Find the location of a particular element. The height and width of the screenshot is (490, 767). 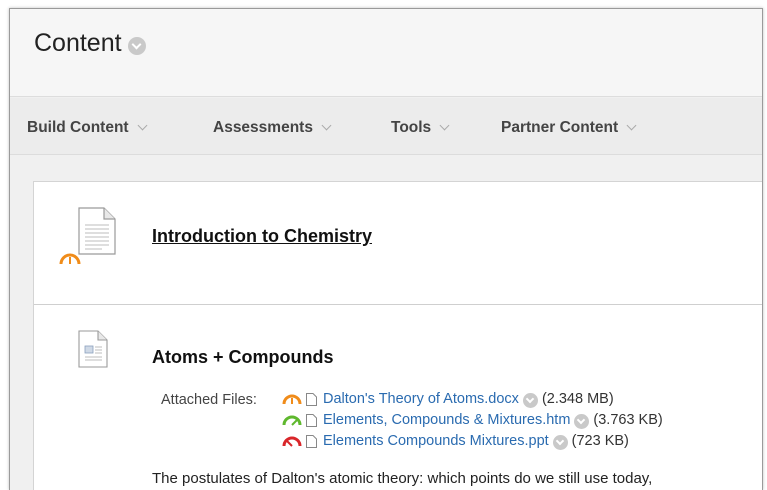

attached-files-label: Attached Files: is located at coordinates (209, 400).